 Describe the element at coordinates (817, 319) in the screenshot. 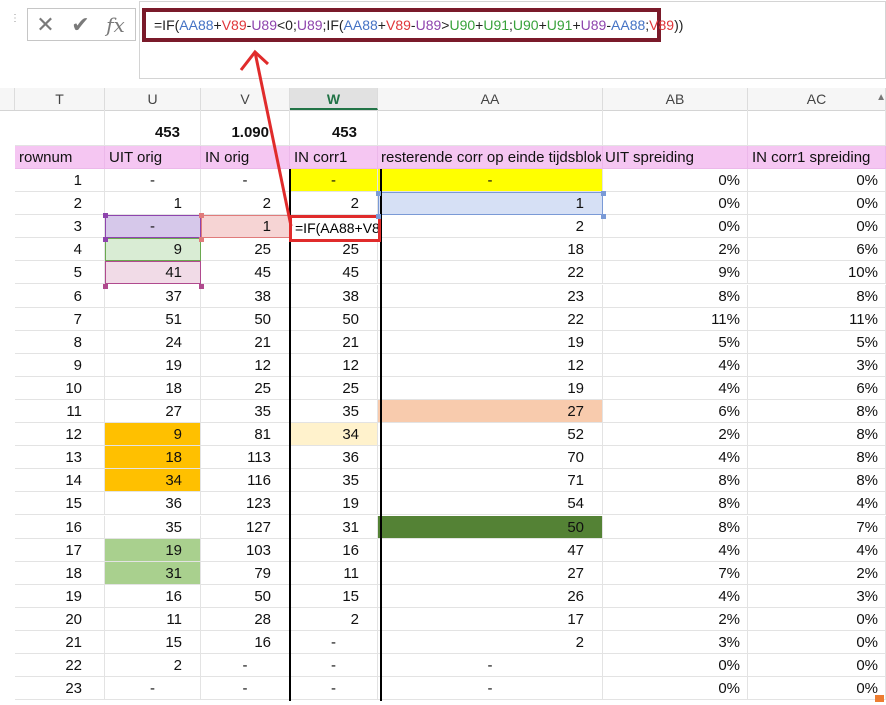

I see `cell-AC: 11%` at that location.